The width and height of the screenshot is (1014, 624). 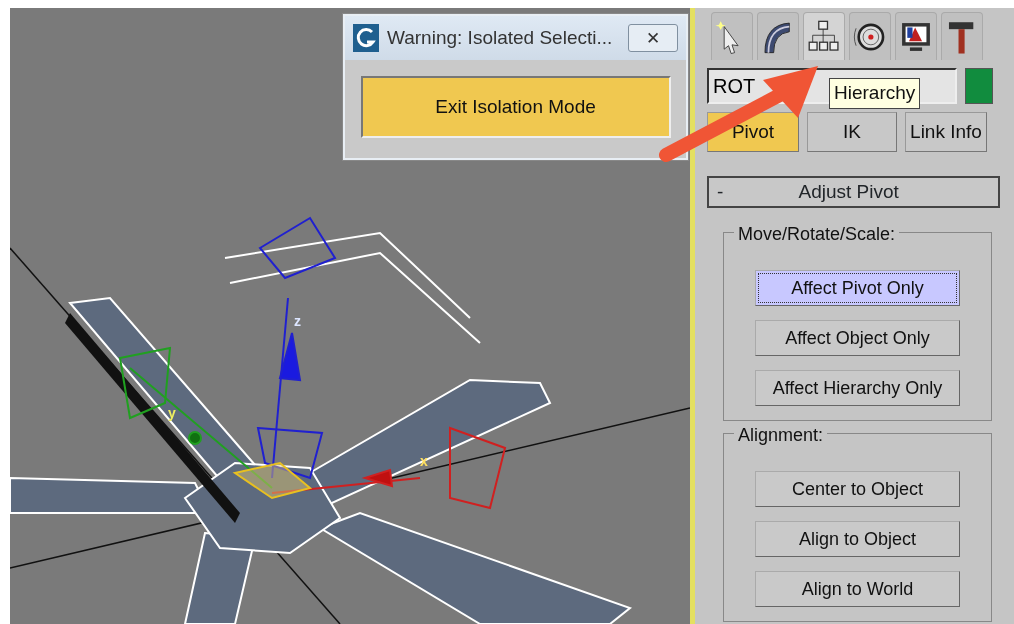 I want to click on color-swatch, so click(x=979, y=86).